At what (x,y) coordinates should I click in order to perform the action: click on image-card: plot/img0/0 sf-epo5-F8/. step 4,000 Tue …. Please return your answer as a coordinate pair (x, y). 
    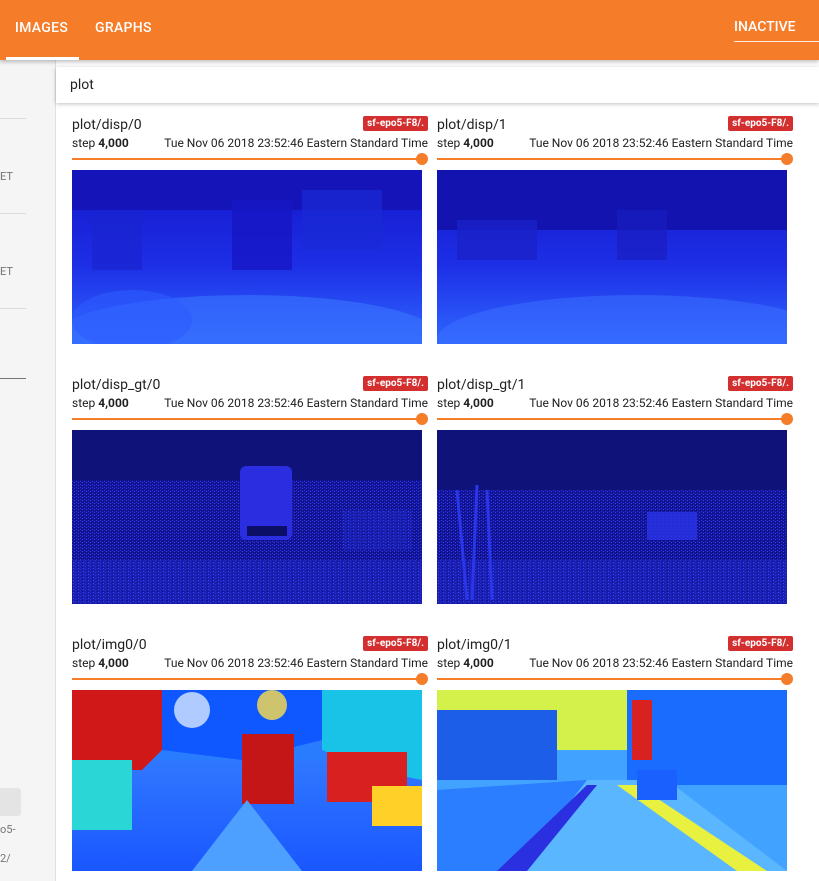
    Looking at the image, I should click on (250, 753).